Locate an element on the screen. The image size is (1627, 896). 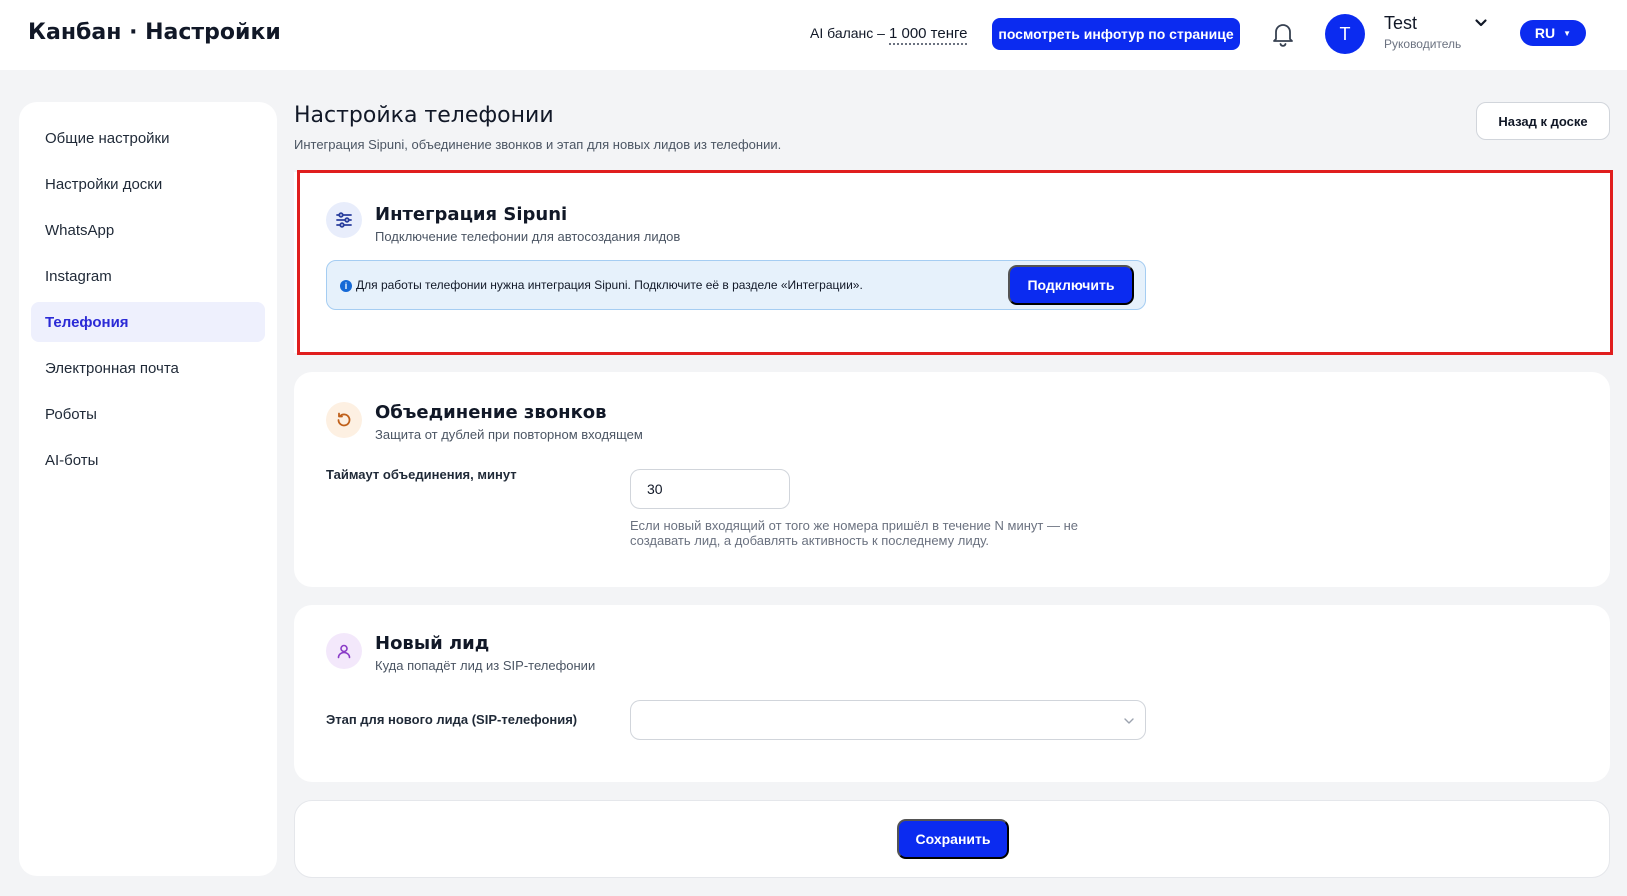
new-lead-stage-label: Этап для нового лида (SIP-телефония) is located at coordinates (452, 719).